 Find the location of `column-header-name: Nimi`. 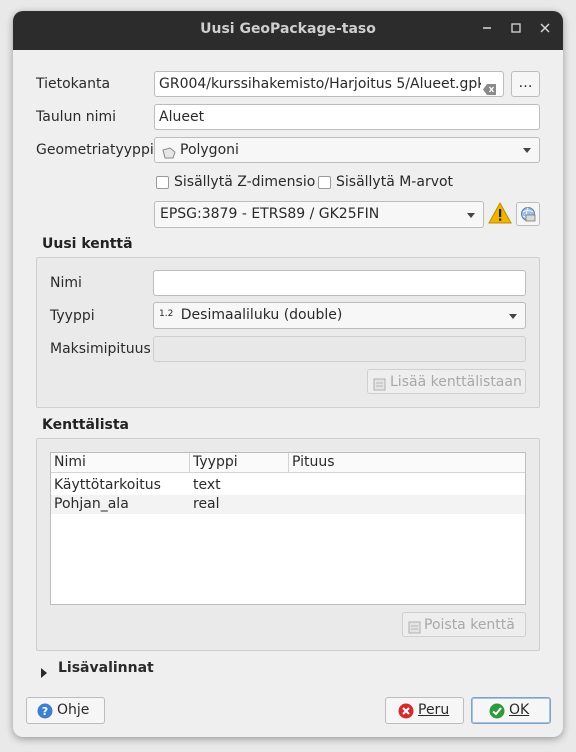

column-header-name: Nimi is located at coordinates (120, 463).